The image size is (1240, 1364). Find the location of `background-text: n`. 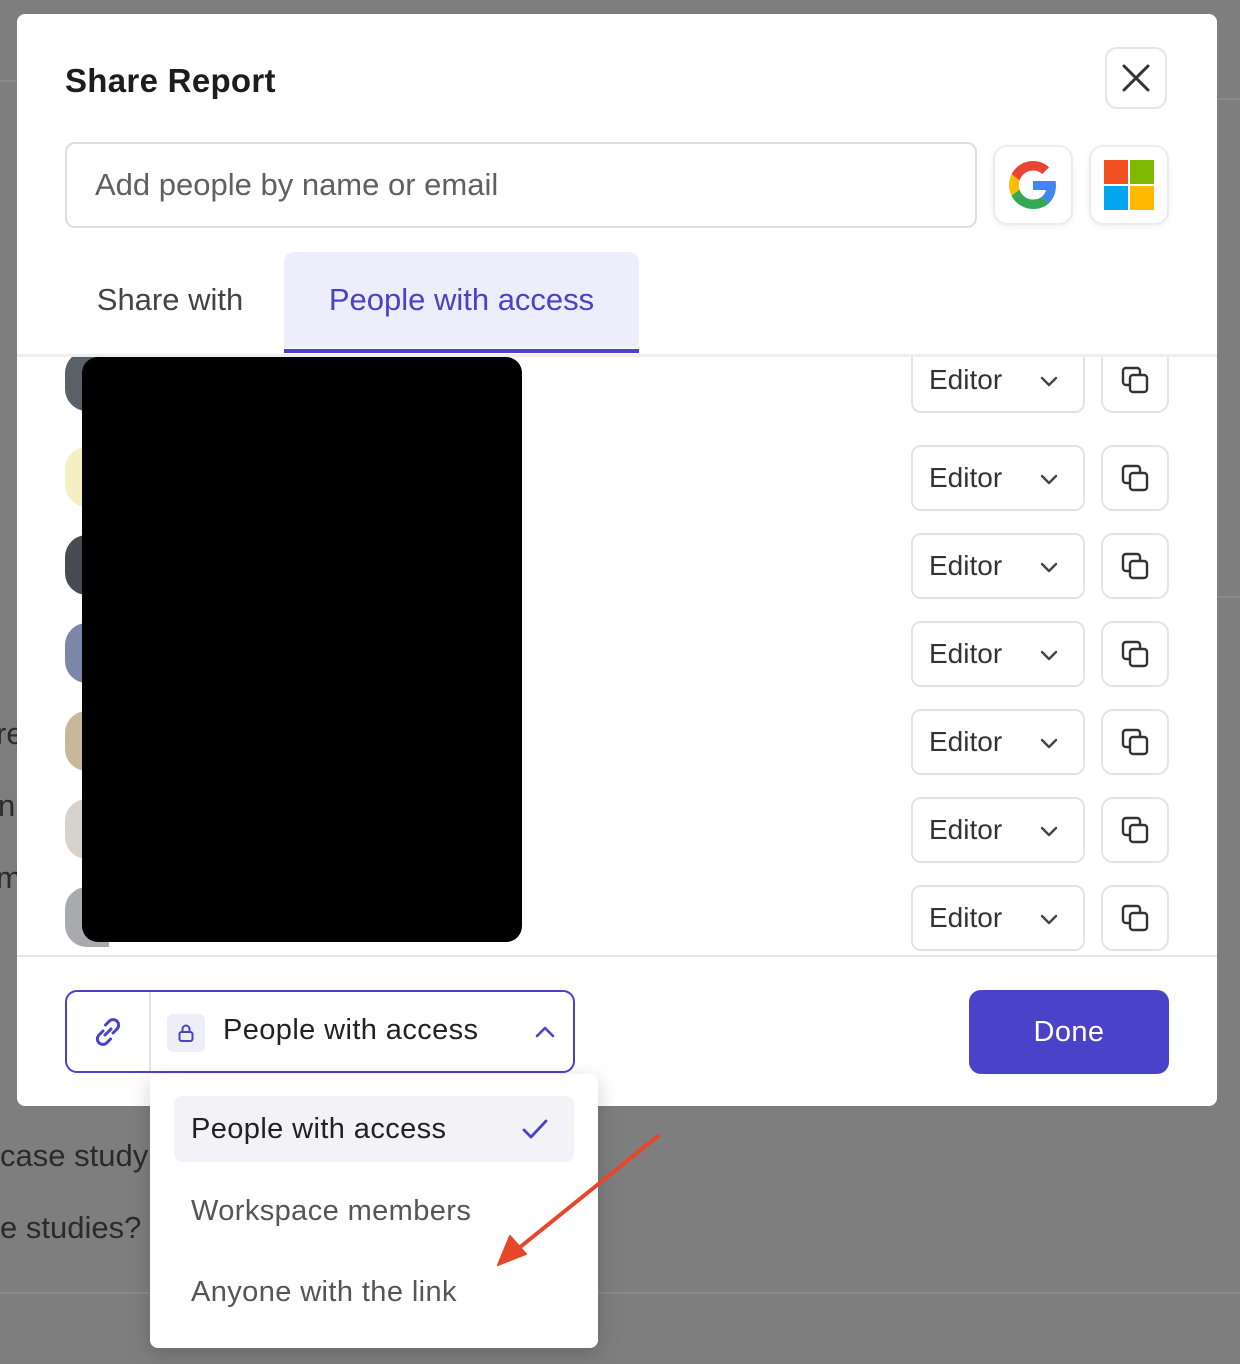

background-text: n is located at coordinates (8, 805).